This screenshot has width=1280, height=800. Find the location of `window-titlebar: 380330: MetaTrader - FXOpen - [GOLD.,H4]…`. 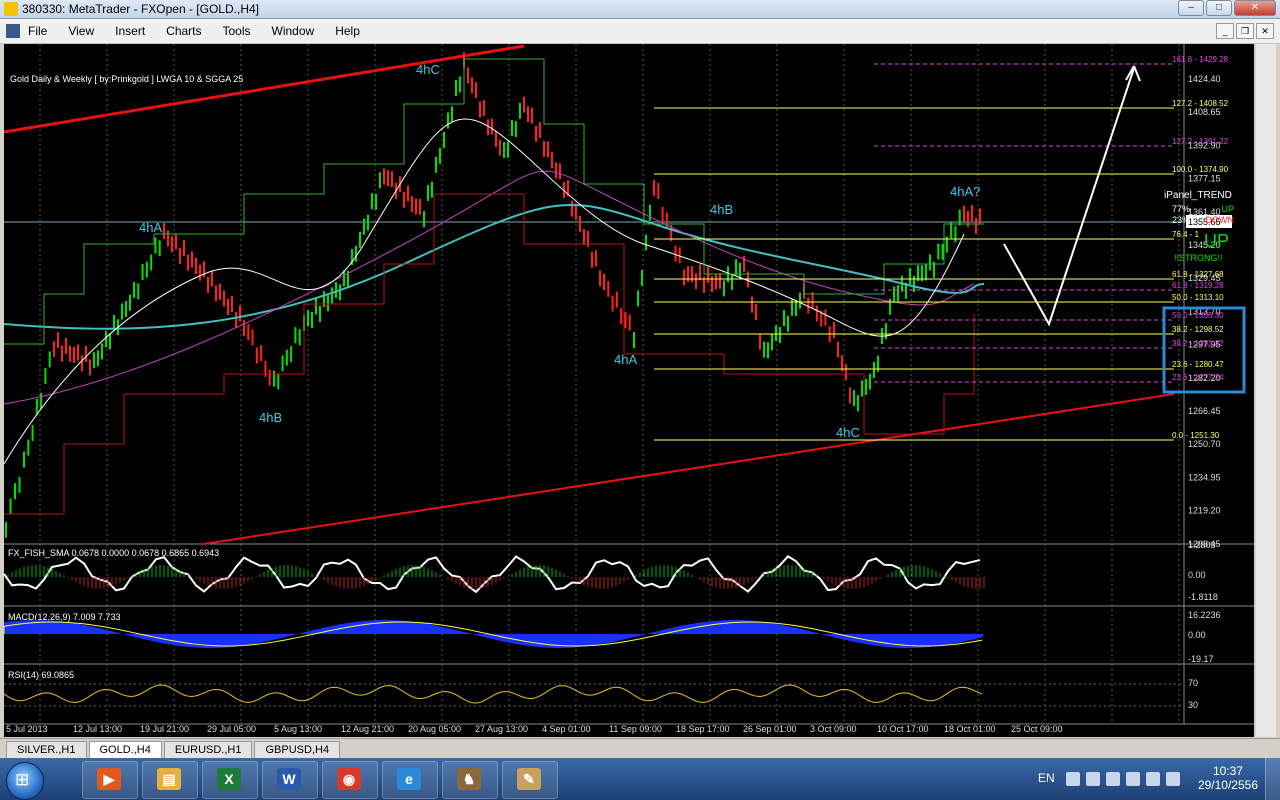

window-titlebar: 380330: MetaTrader - FXOpen - [GOLD.,H4]… is located at coordinates (640, 9).